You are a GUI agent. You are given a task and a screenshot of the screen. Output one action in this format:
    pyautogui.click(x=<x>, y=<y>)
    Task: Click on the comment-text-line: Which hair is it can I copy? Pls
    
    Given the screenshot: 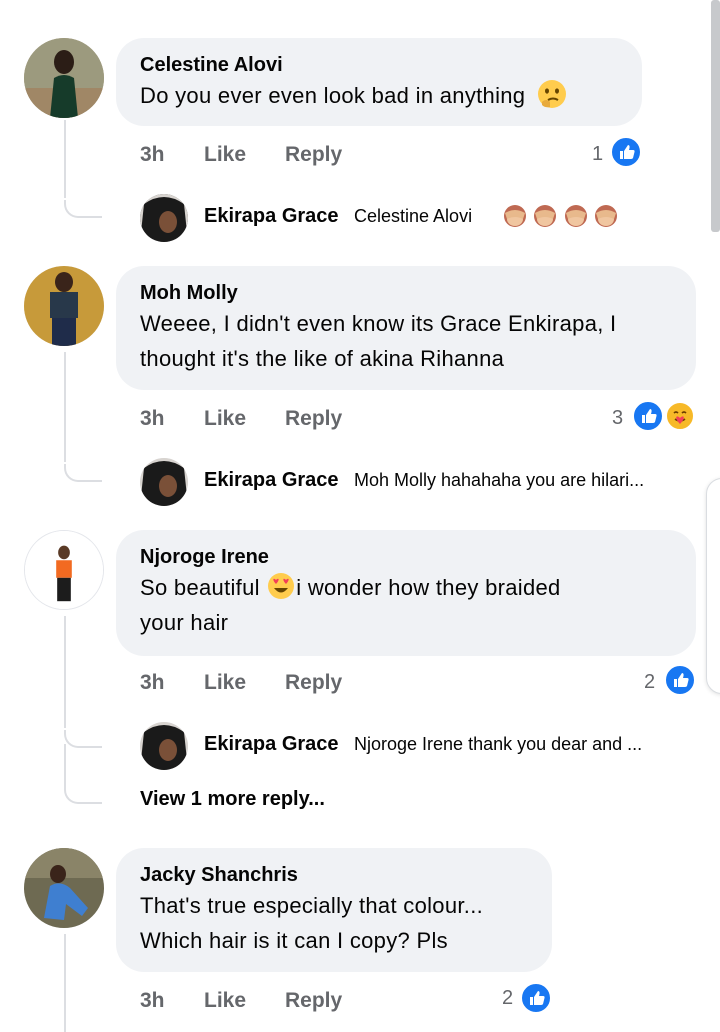 What is the action you would take?
    pyautogui.click(x=294, y=940)
    